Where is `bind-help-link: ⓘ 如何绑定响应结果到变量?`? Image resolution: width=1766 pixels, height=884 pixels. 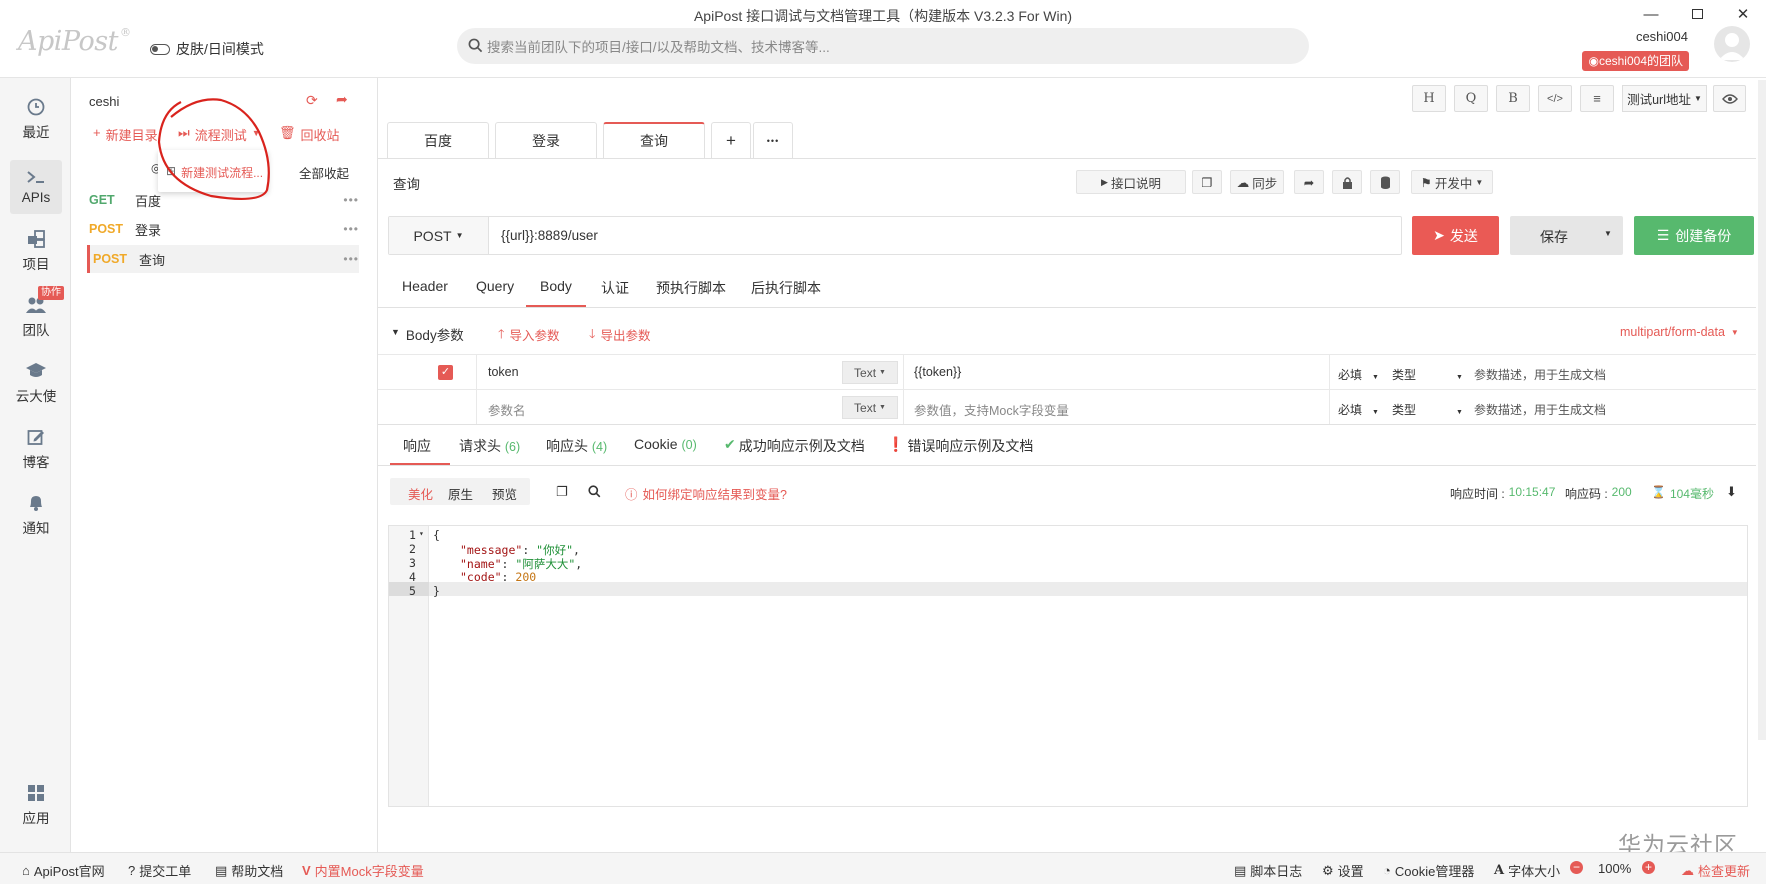
bind-help-link: ⓘ 如何绑定响应结果到变量? is located at coordinates (706, 493).